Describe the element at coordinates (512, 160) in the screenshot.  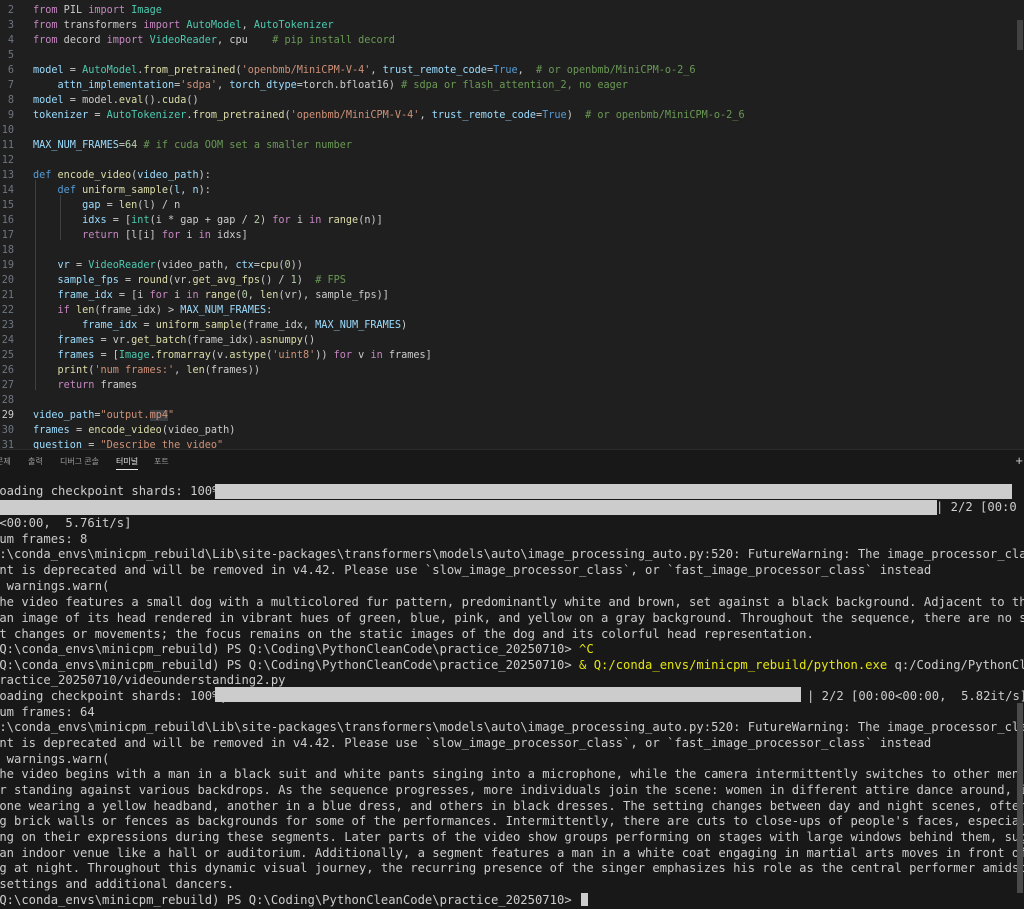
I see `code-line: 12` at that location.